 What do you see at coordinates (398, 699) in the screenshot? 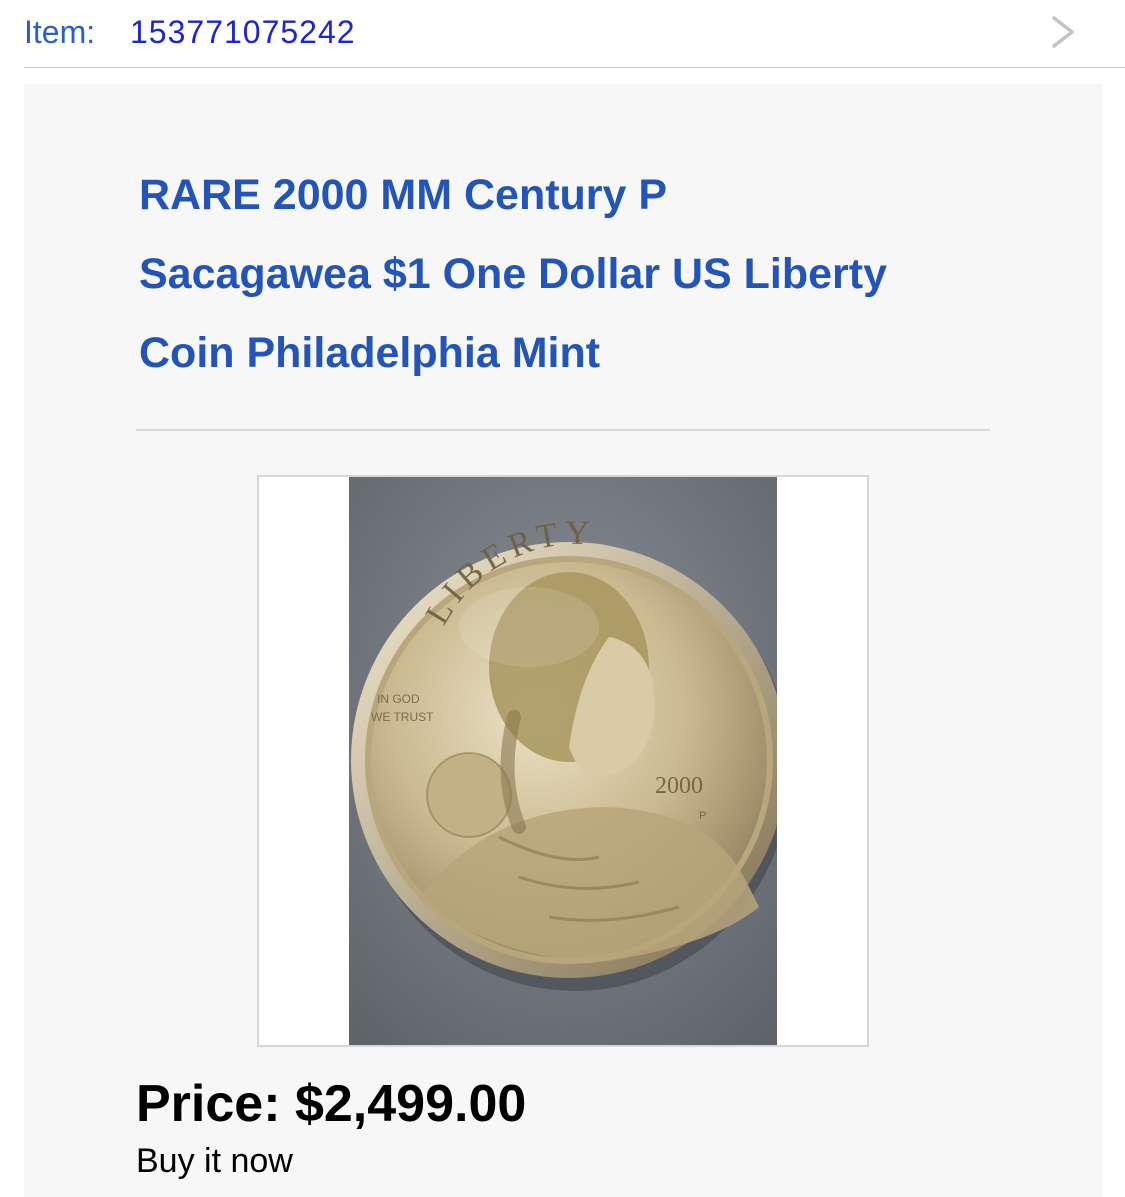
I see `coin-motto-line1: IN GOD` at bounding box center [398, 699].